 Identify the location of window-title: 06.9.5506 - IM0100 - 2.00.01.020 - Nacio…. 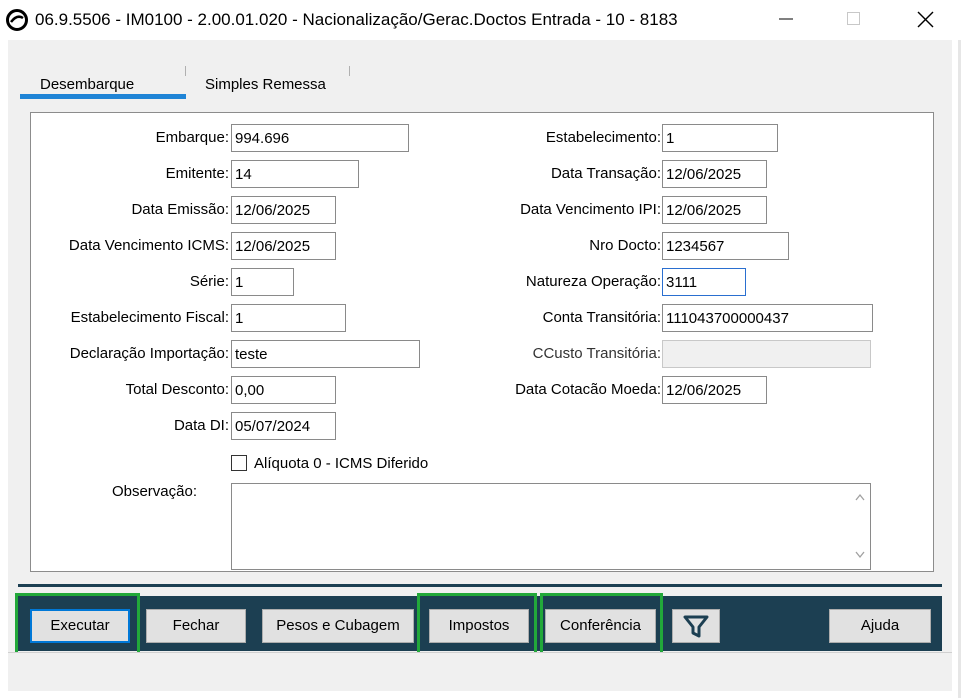
(356, 19).